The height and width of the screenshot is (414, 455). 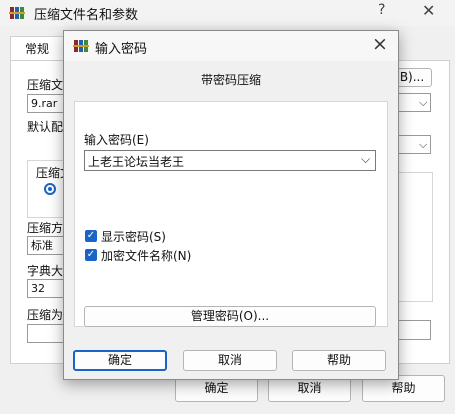 I want to click on encrypt-filenames-checkbox: ✓, so click(x=91, y=255).